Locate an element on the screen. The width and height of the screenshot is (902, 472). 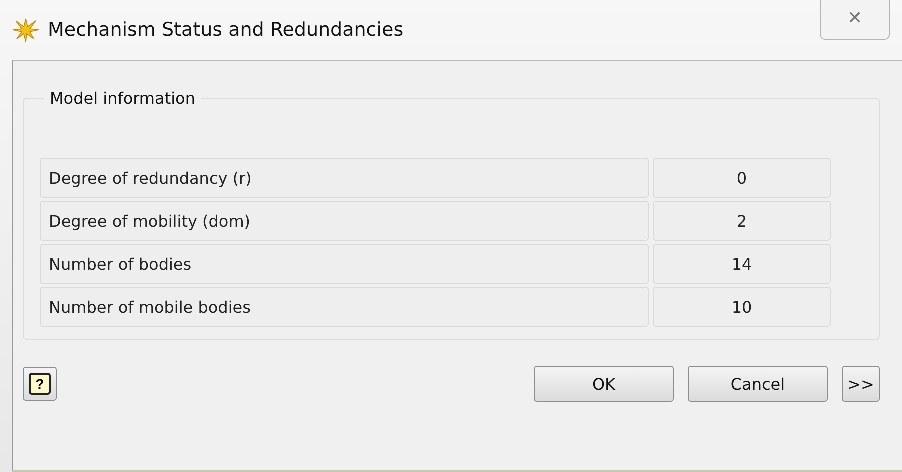
help-button: ? is located at coordinates (40, 384).